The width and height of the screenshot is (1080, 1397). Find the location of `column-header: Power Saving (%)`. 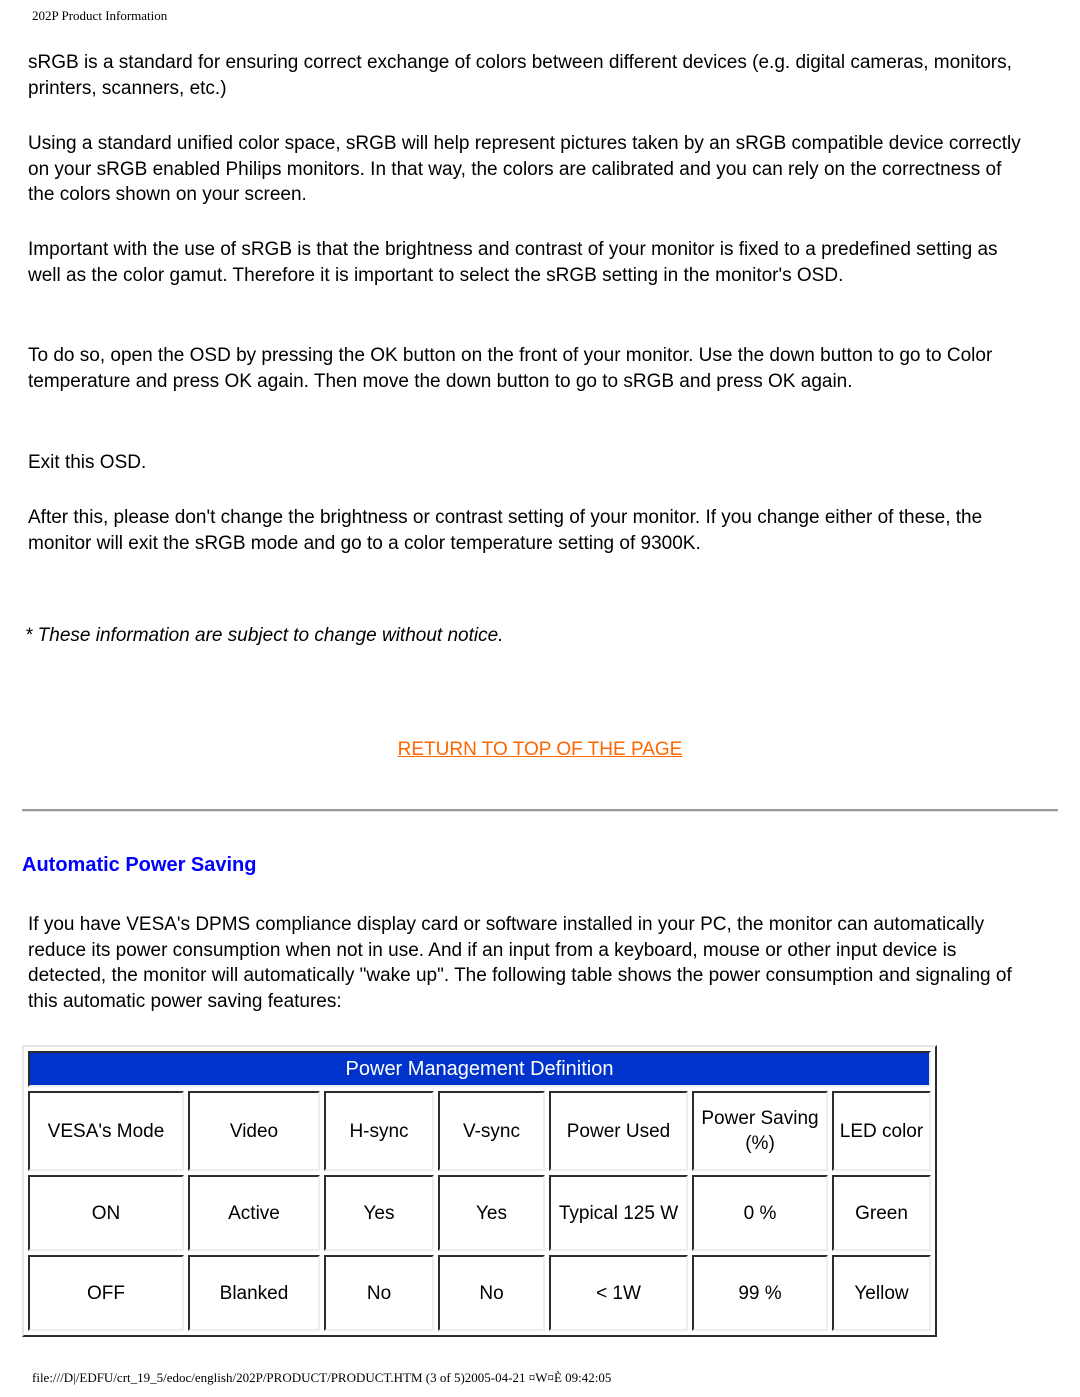

column-header: Power Saving (%) is located at coordinates (760, 1131).